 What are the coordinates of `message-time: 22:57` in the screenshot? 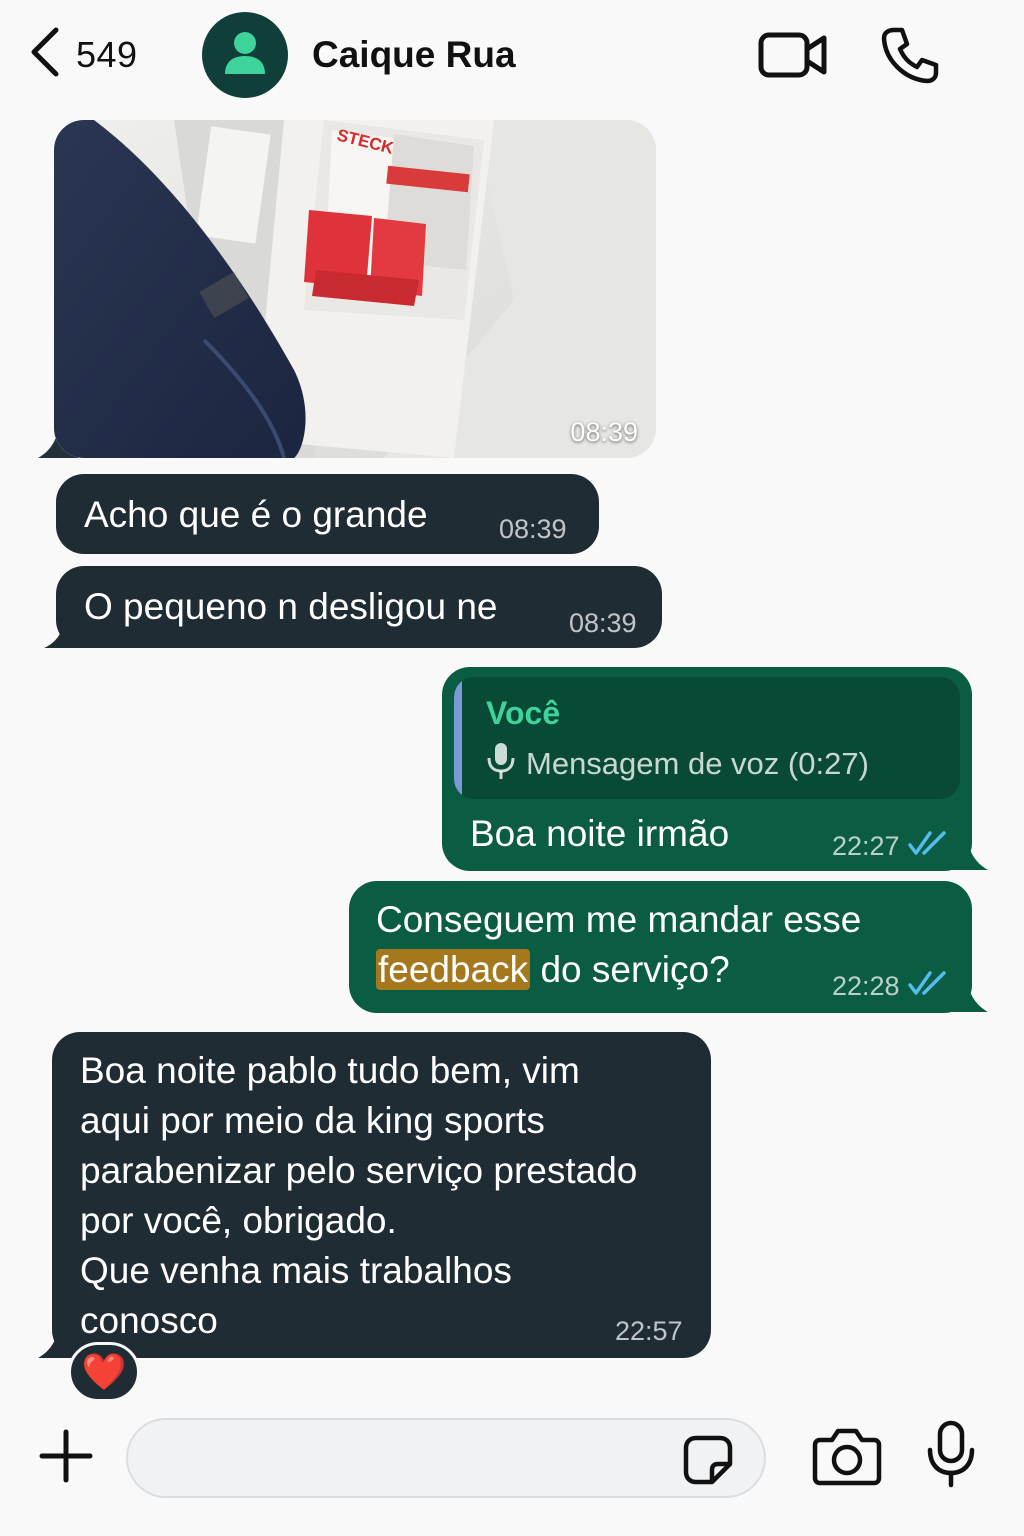 It's located at (649, 1331).